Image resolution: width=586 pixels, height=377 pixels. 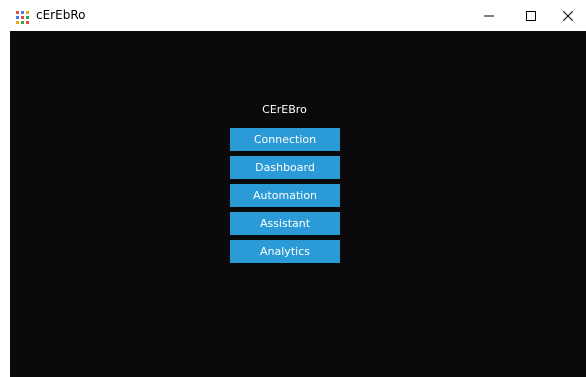 What do you see at coordinates (285, 139) in the screenshot?
I see `connection-button: Connection` at bounding box center [285, 139].